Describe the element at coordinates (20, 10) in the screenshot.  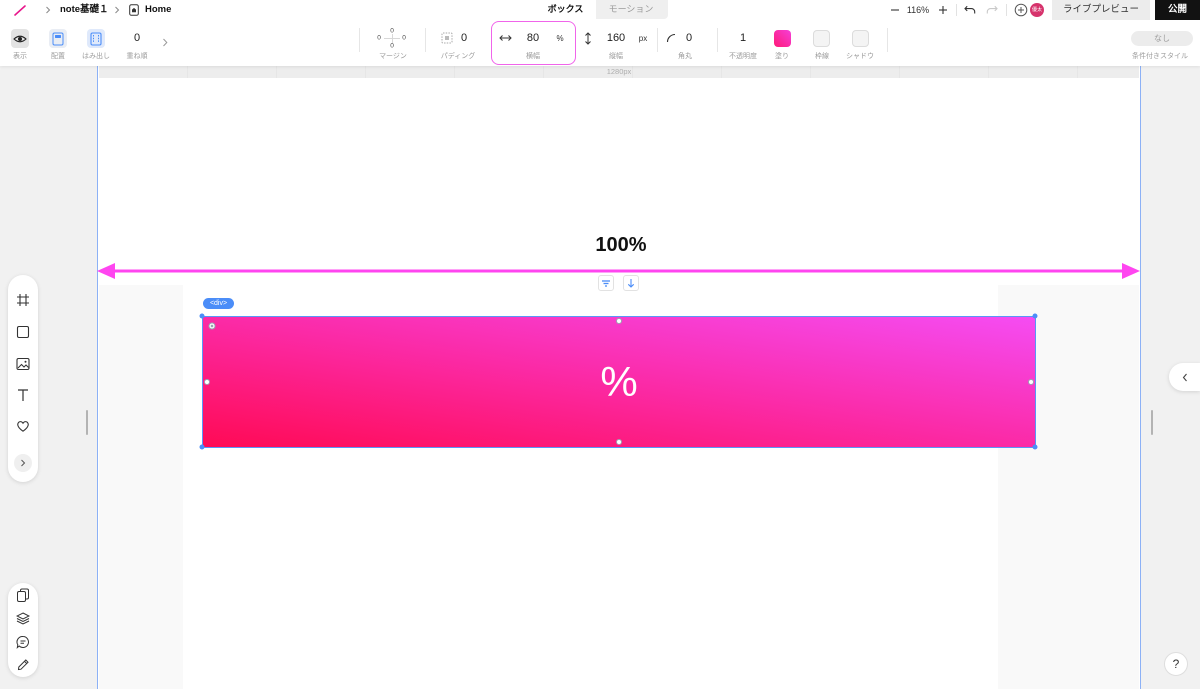
I see `pen-logo-icon` at that location.